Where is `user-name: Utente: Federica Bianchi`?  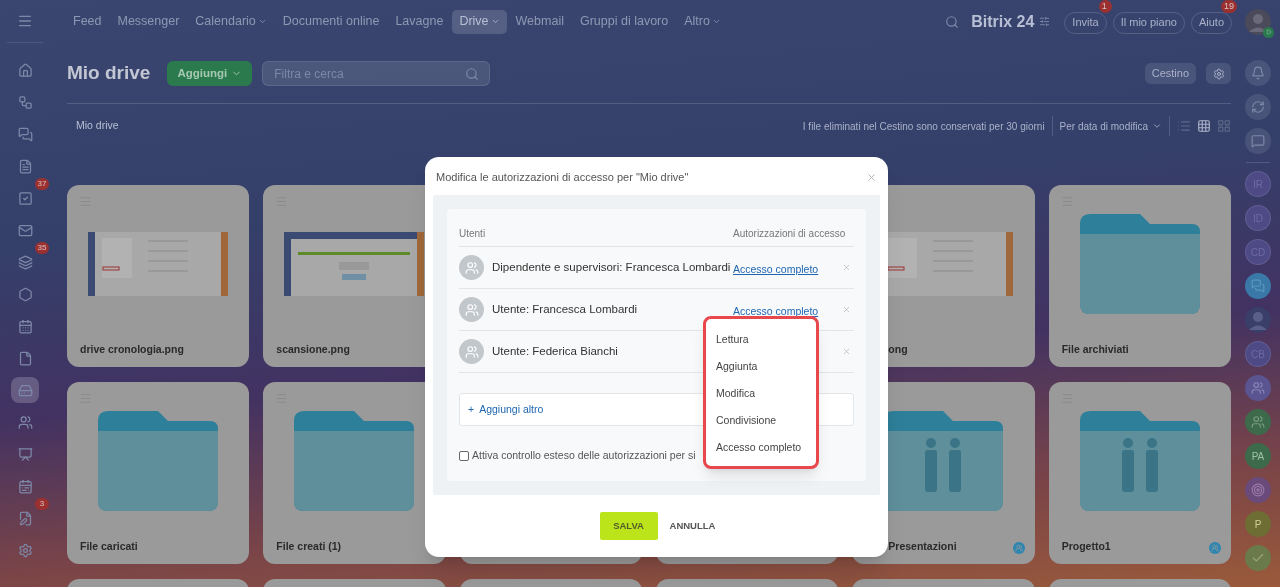
user-name: Utente: Federica Bianchi is located at coordinates (555, 351).